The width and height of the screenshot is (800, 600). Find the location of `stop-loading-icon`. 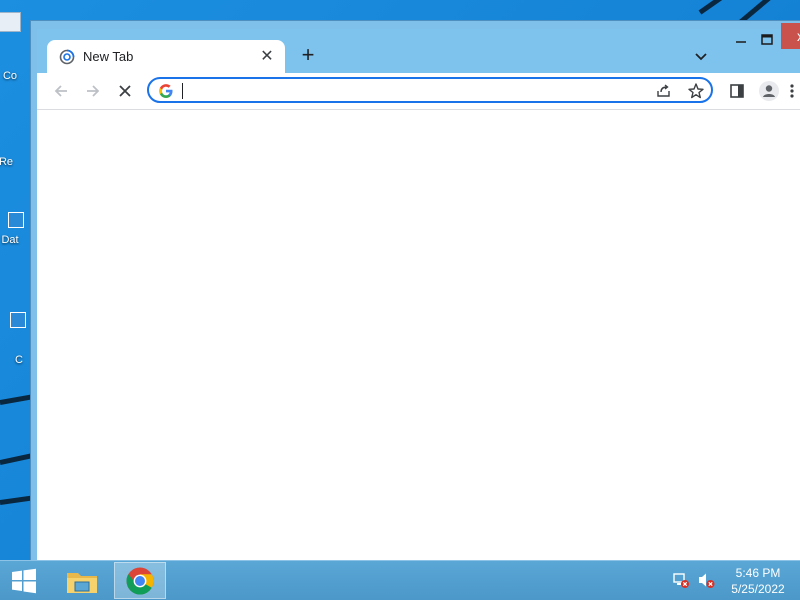

stop-loading-icon is located at coordinates (125, 91).